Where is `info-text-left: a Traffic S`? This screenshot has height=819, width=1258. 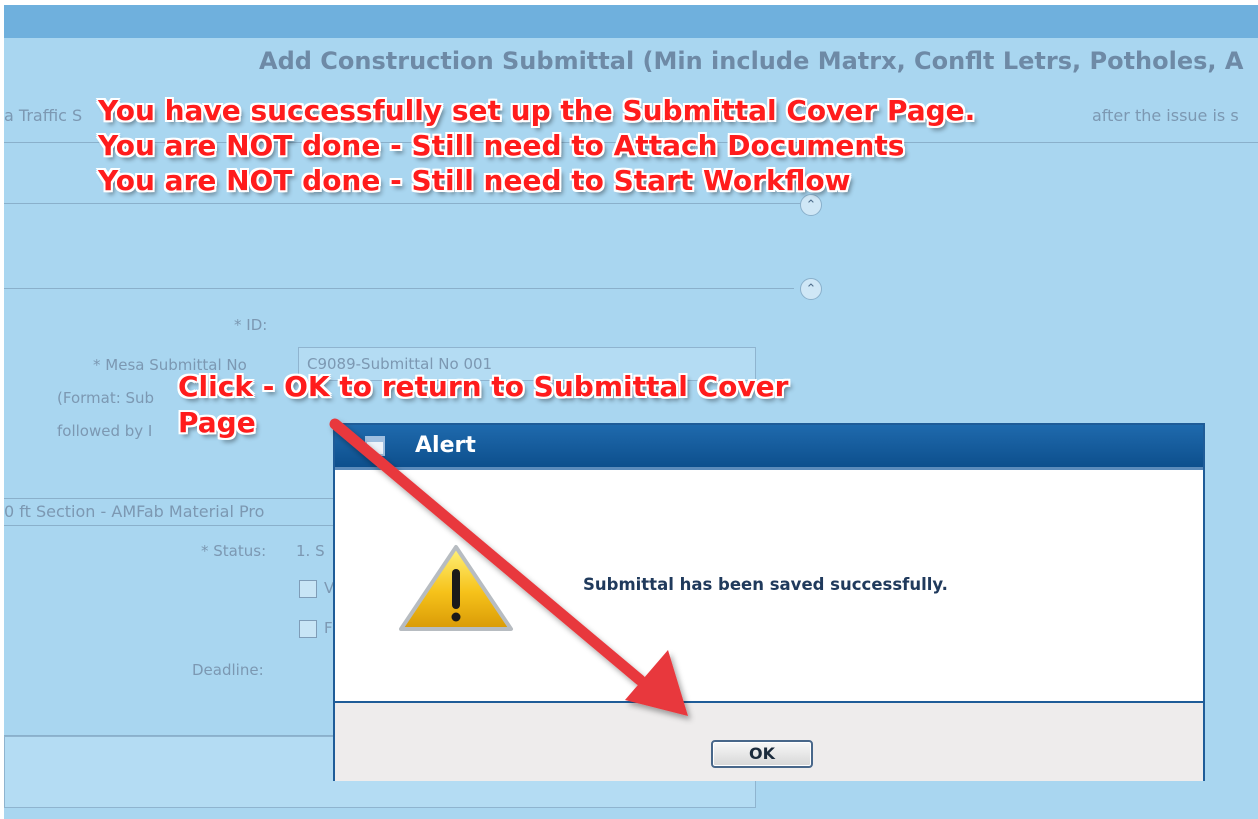 info-text-left: a Traffic S is located at coordinates (43, 115).